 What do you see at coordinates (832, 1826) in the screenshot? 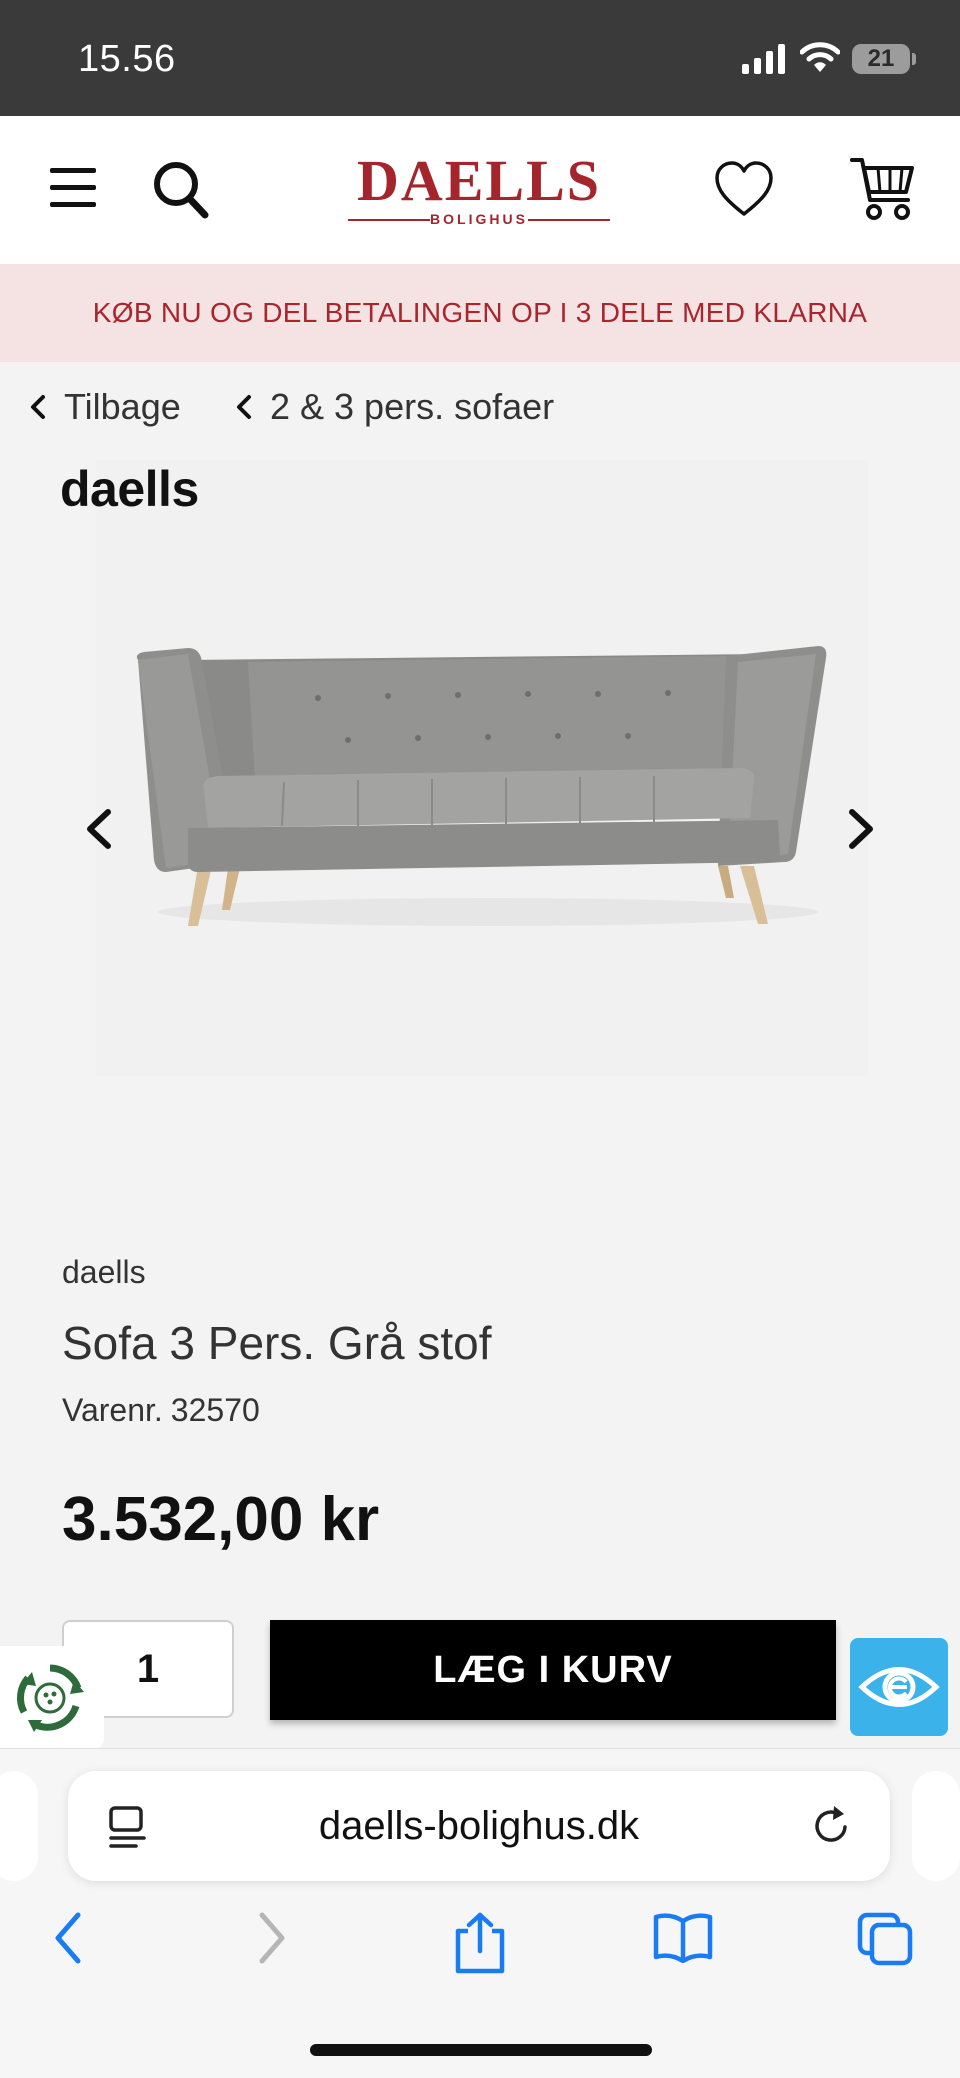
I see `reload-icon` at bounding box center [832, 1826].